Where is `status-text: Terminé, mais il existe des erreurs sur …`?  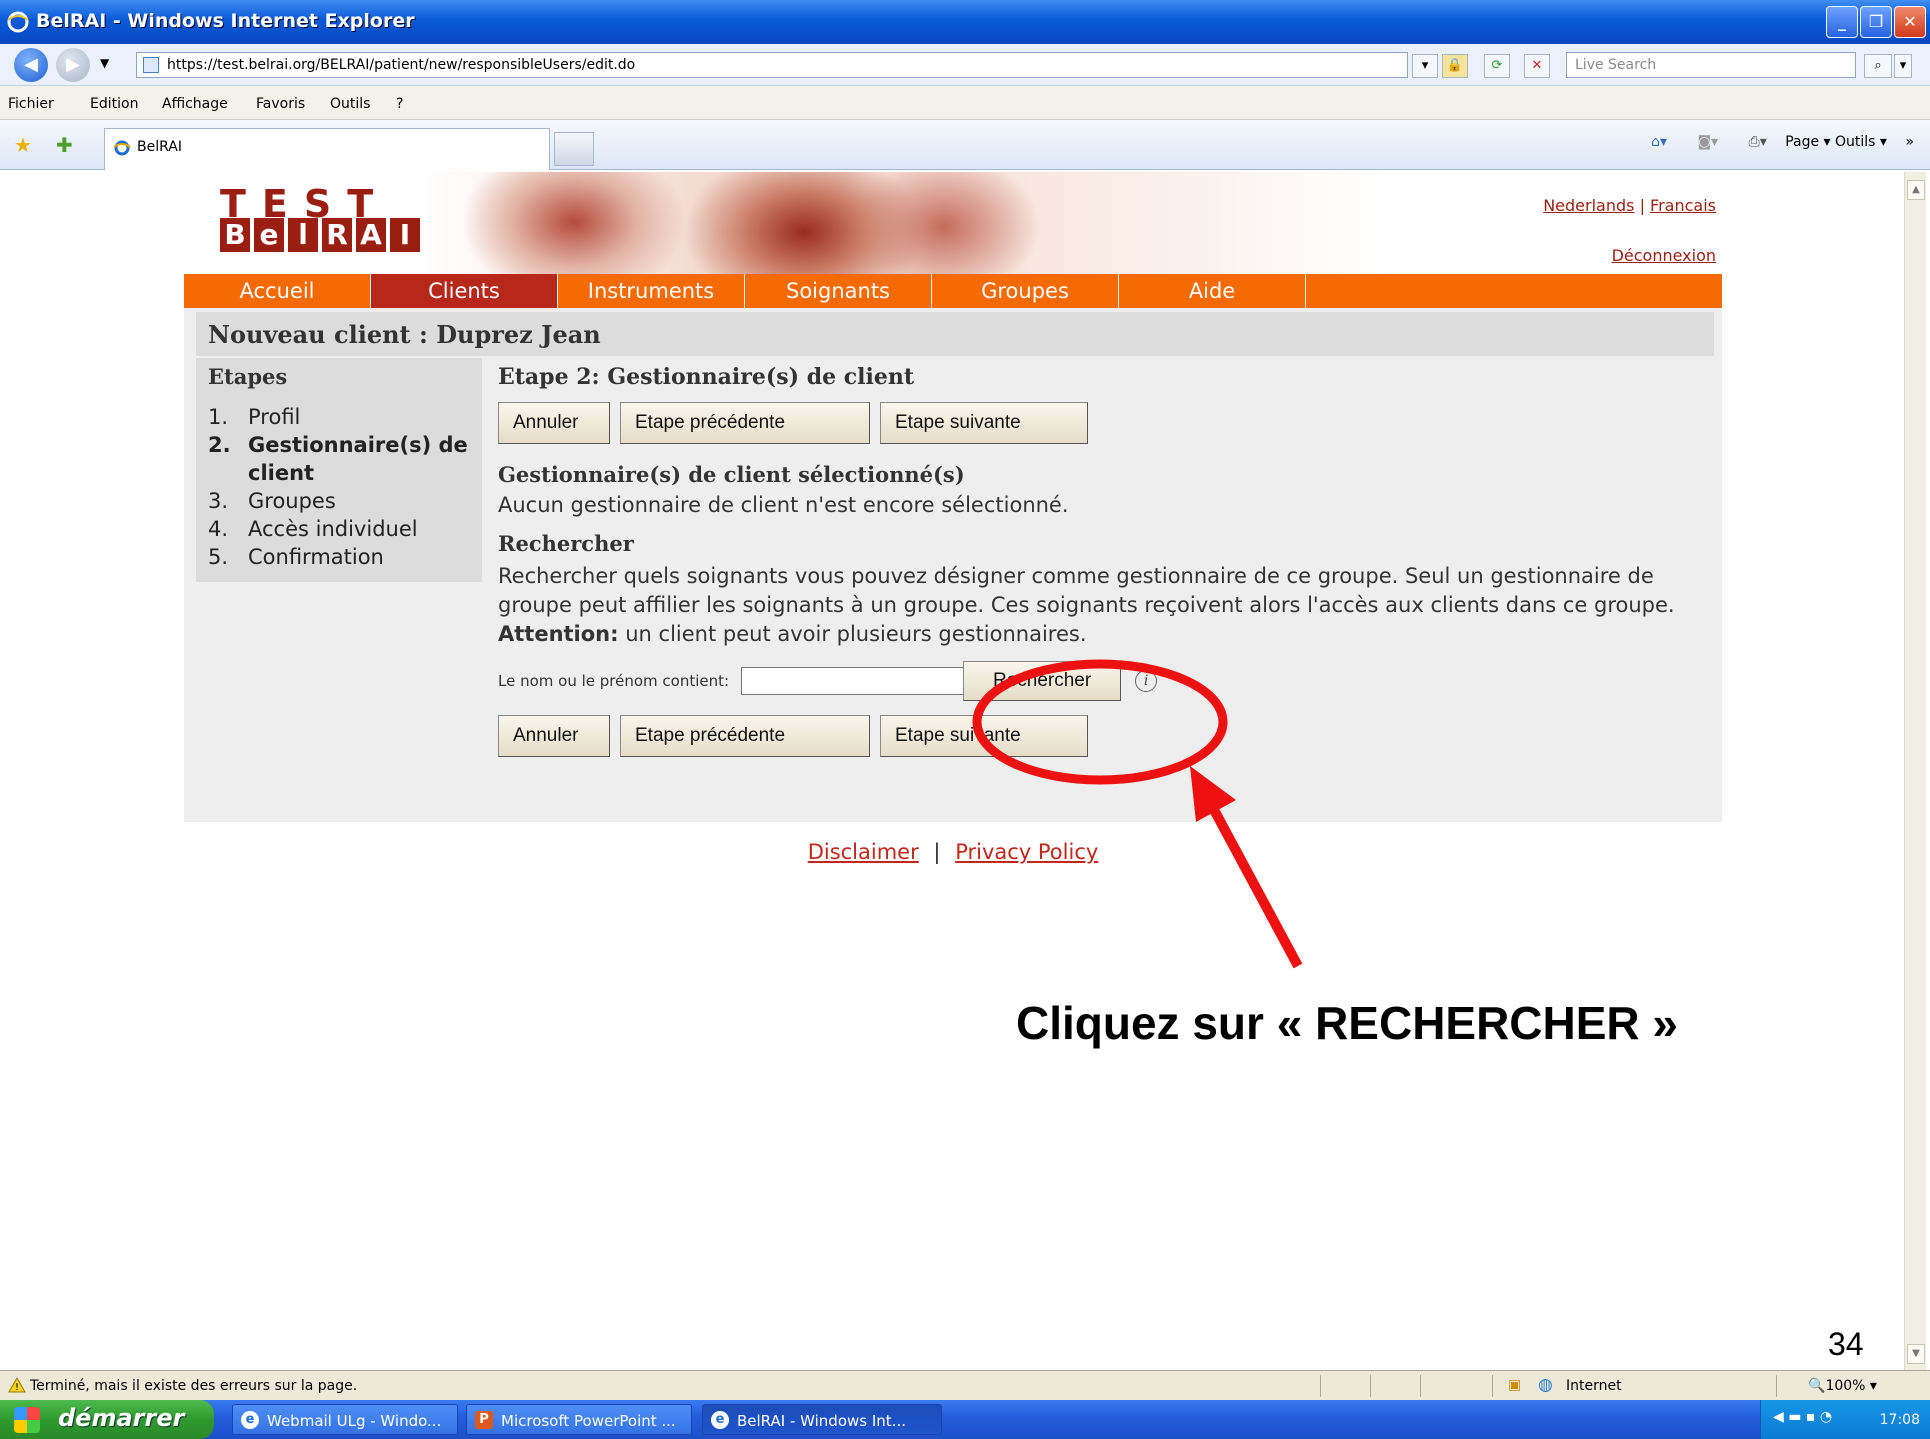
status-text: Terminé, mais il existe des erreurs sur … is located at coordinates (194, 1386).